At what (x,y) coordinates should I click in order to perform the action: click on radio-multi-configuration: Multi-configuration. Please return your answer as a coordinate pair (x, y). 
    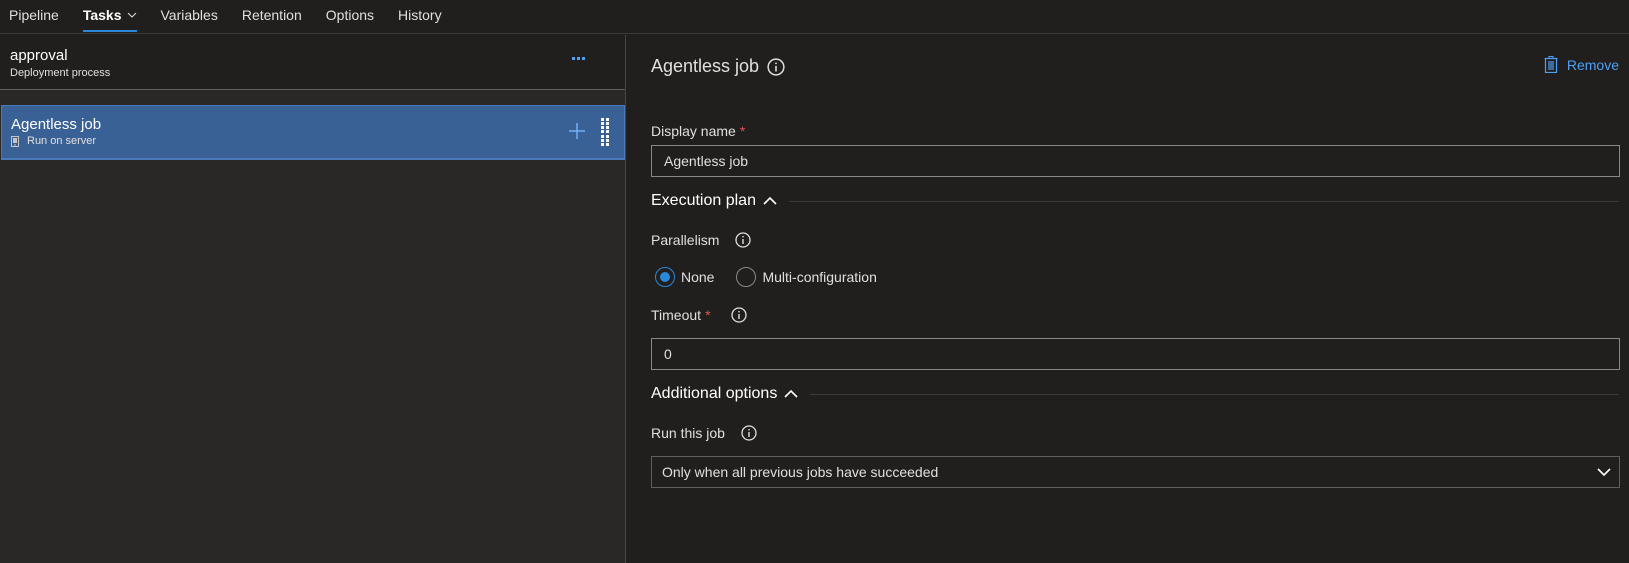
    Looking at the image, I should click on (806, 277).